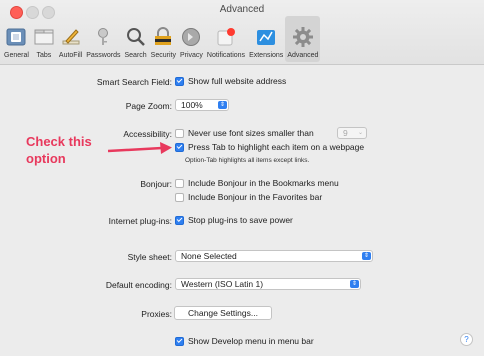 Image resolution: width=484 pixels, height=356 pixels. Describe the element at coordinates (163, 55) in the screenshot. I see `tab-security-label: Security` at that location.